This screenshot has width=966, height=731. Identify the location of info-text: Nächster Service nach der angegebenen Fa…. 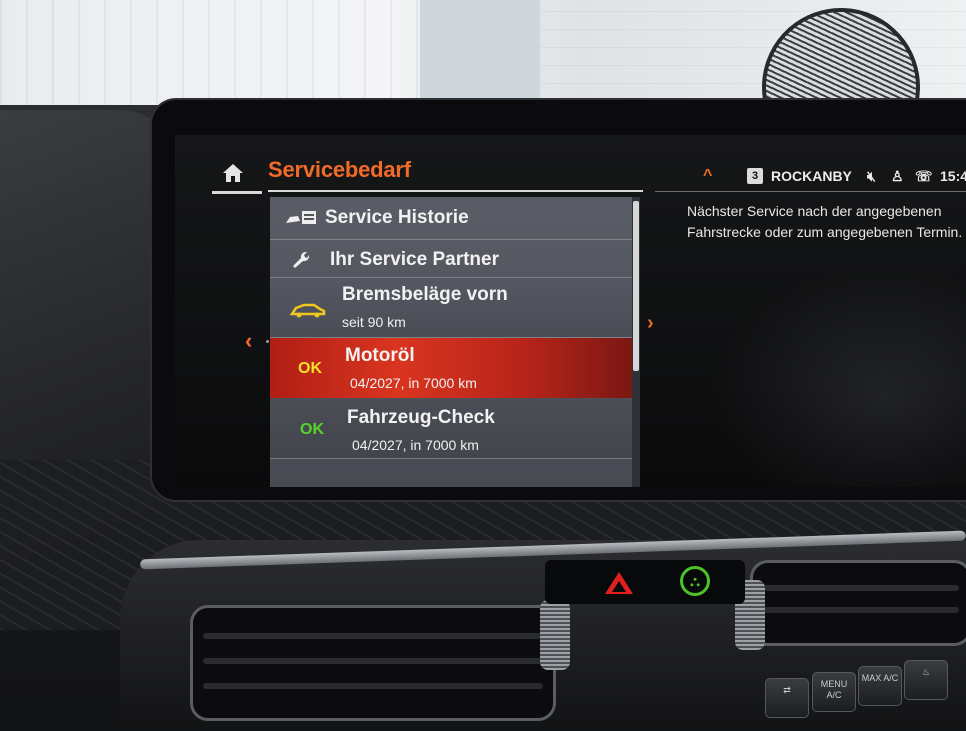
(825, 221).